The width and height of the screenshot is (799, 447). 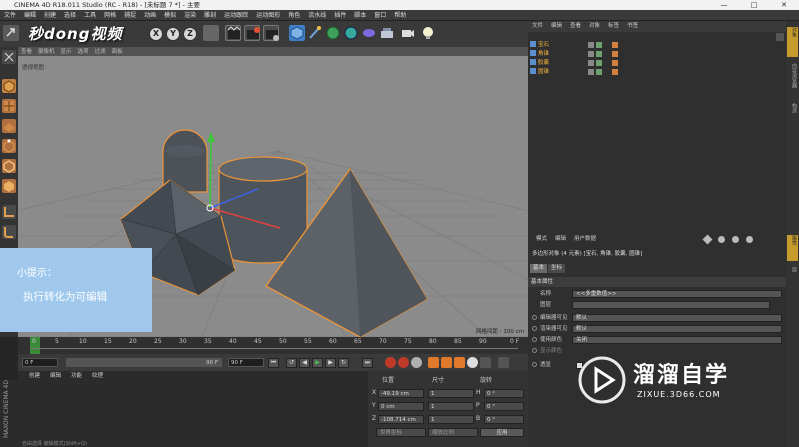 I want to click on minimize-button: —, so click(x=724, y=5).